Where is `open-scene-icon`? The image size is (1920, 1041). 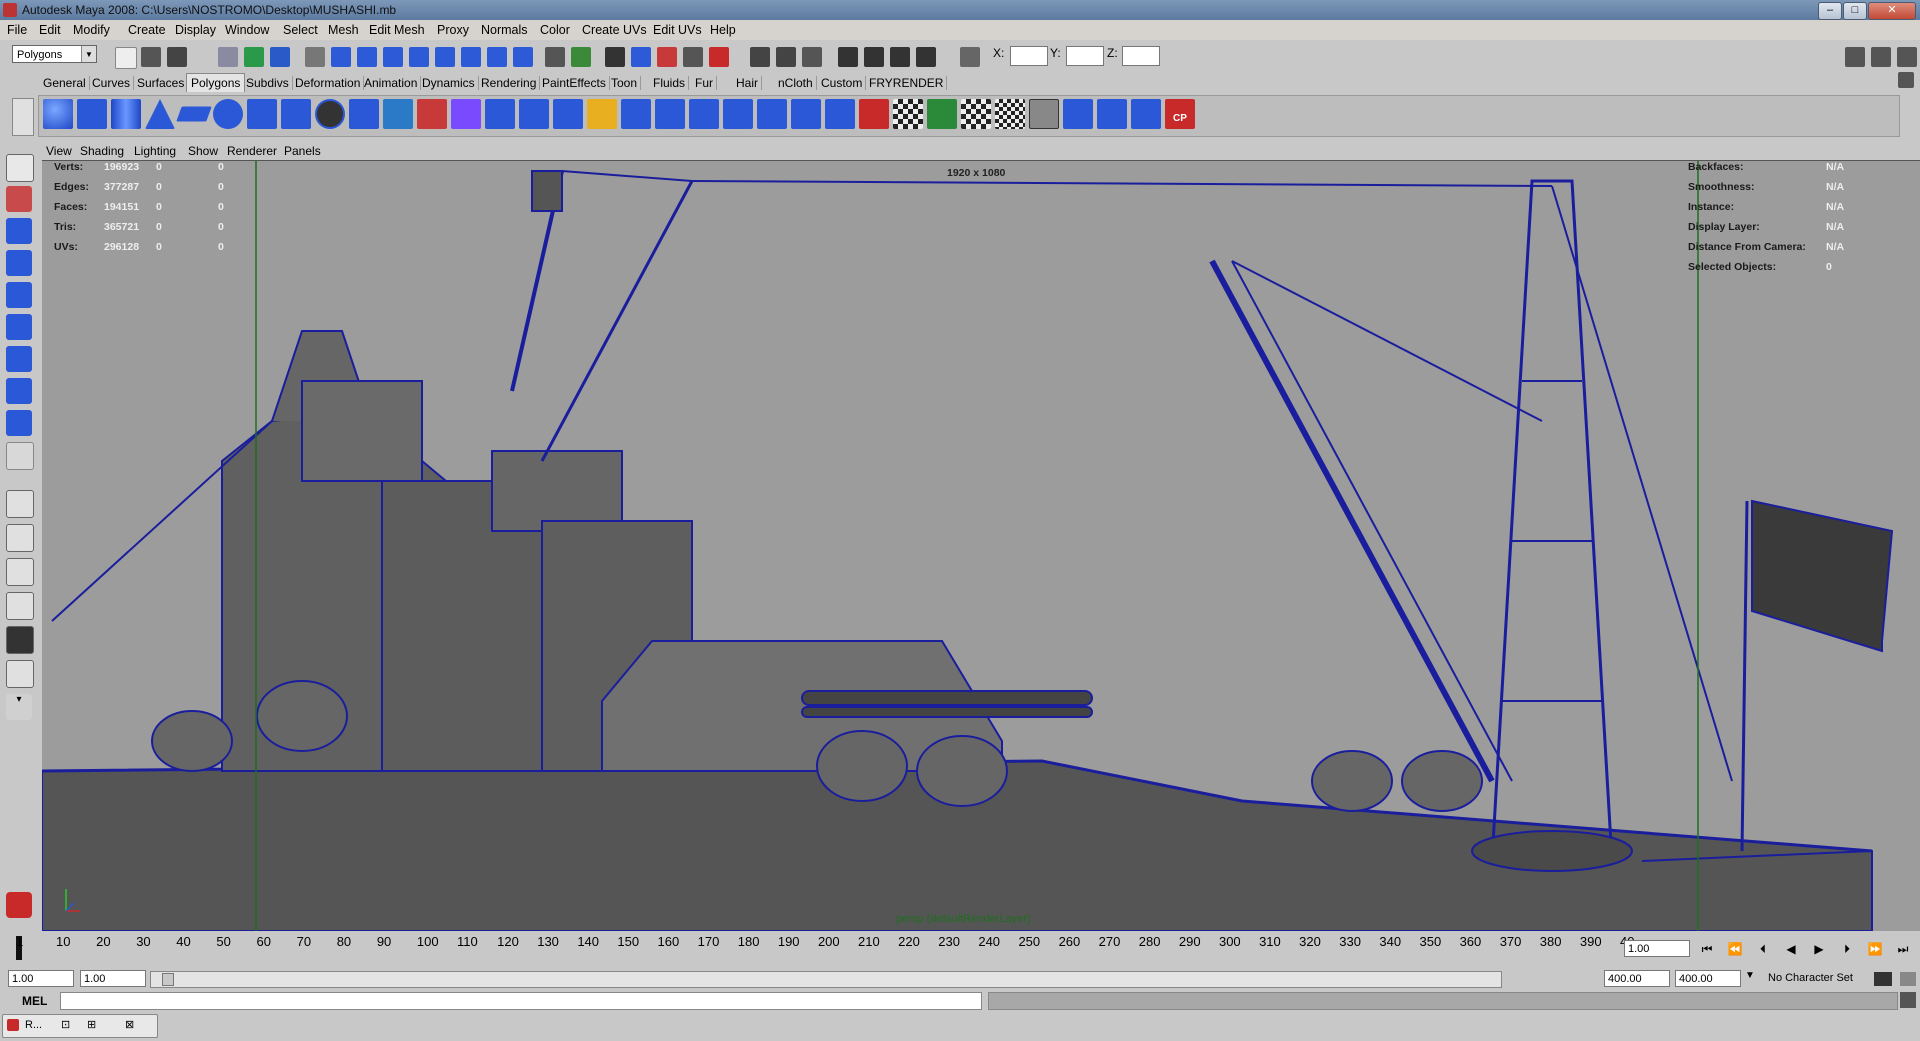
open-scene-icon is located at coordinates (151, 57).